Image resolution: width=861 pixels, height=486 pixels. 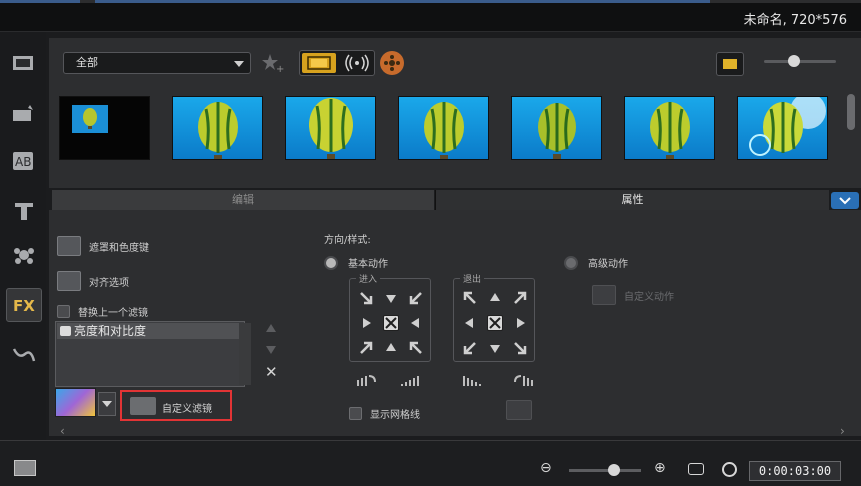 I want to click on filter-button: FX, so click(x=24, y=305).